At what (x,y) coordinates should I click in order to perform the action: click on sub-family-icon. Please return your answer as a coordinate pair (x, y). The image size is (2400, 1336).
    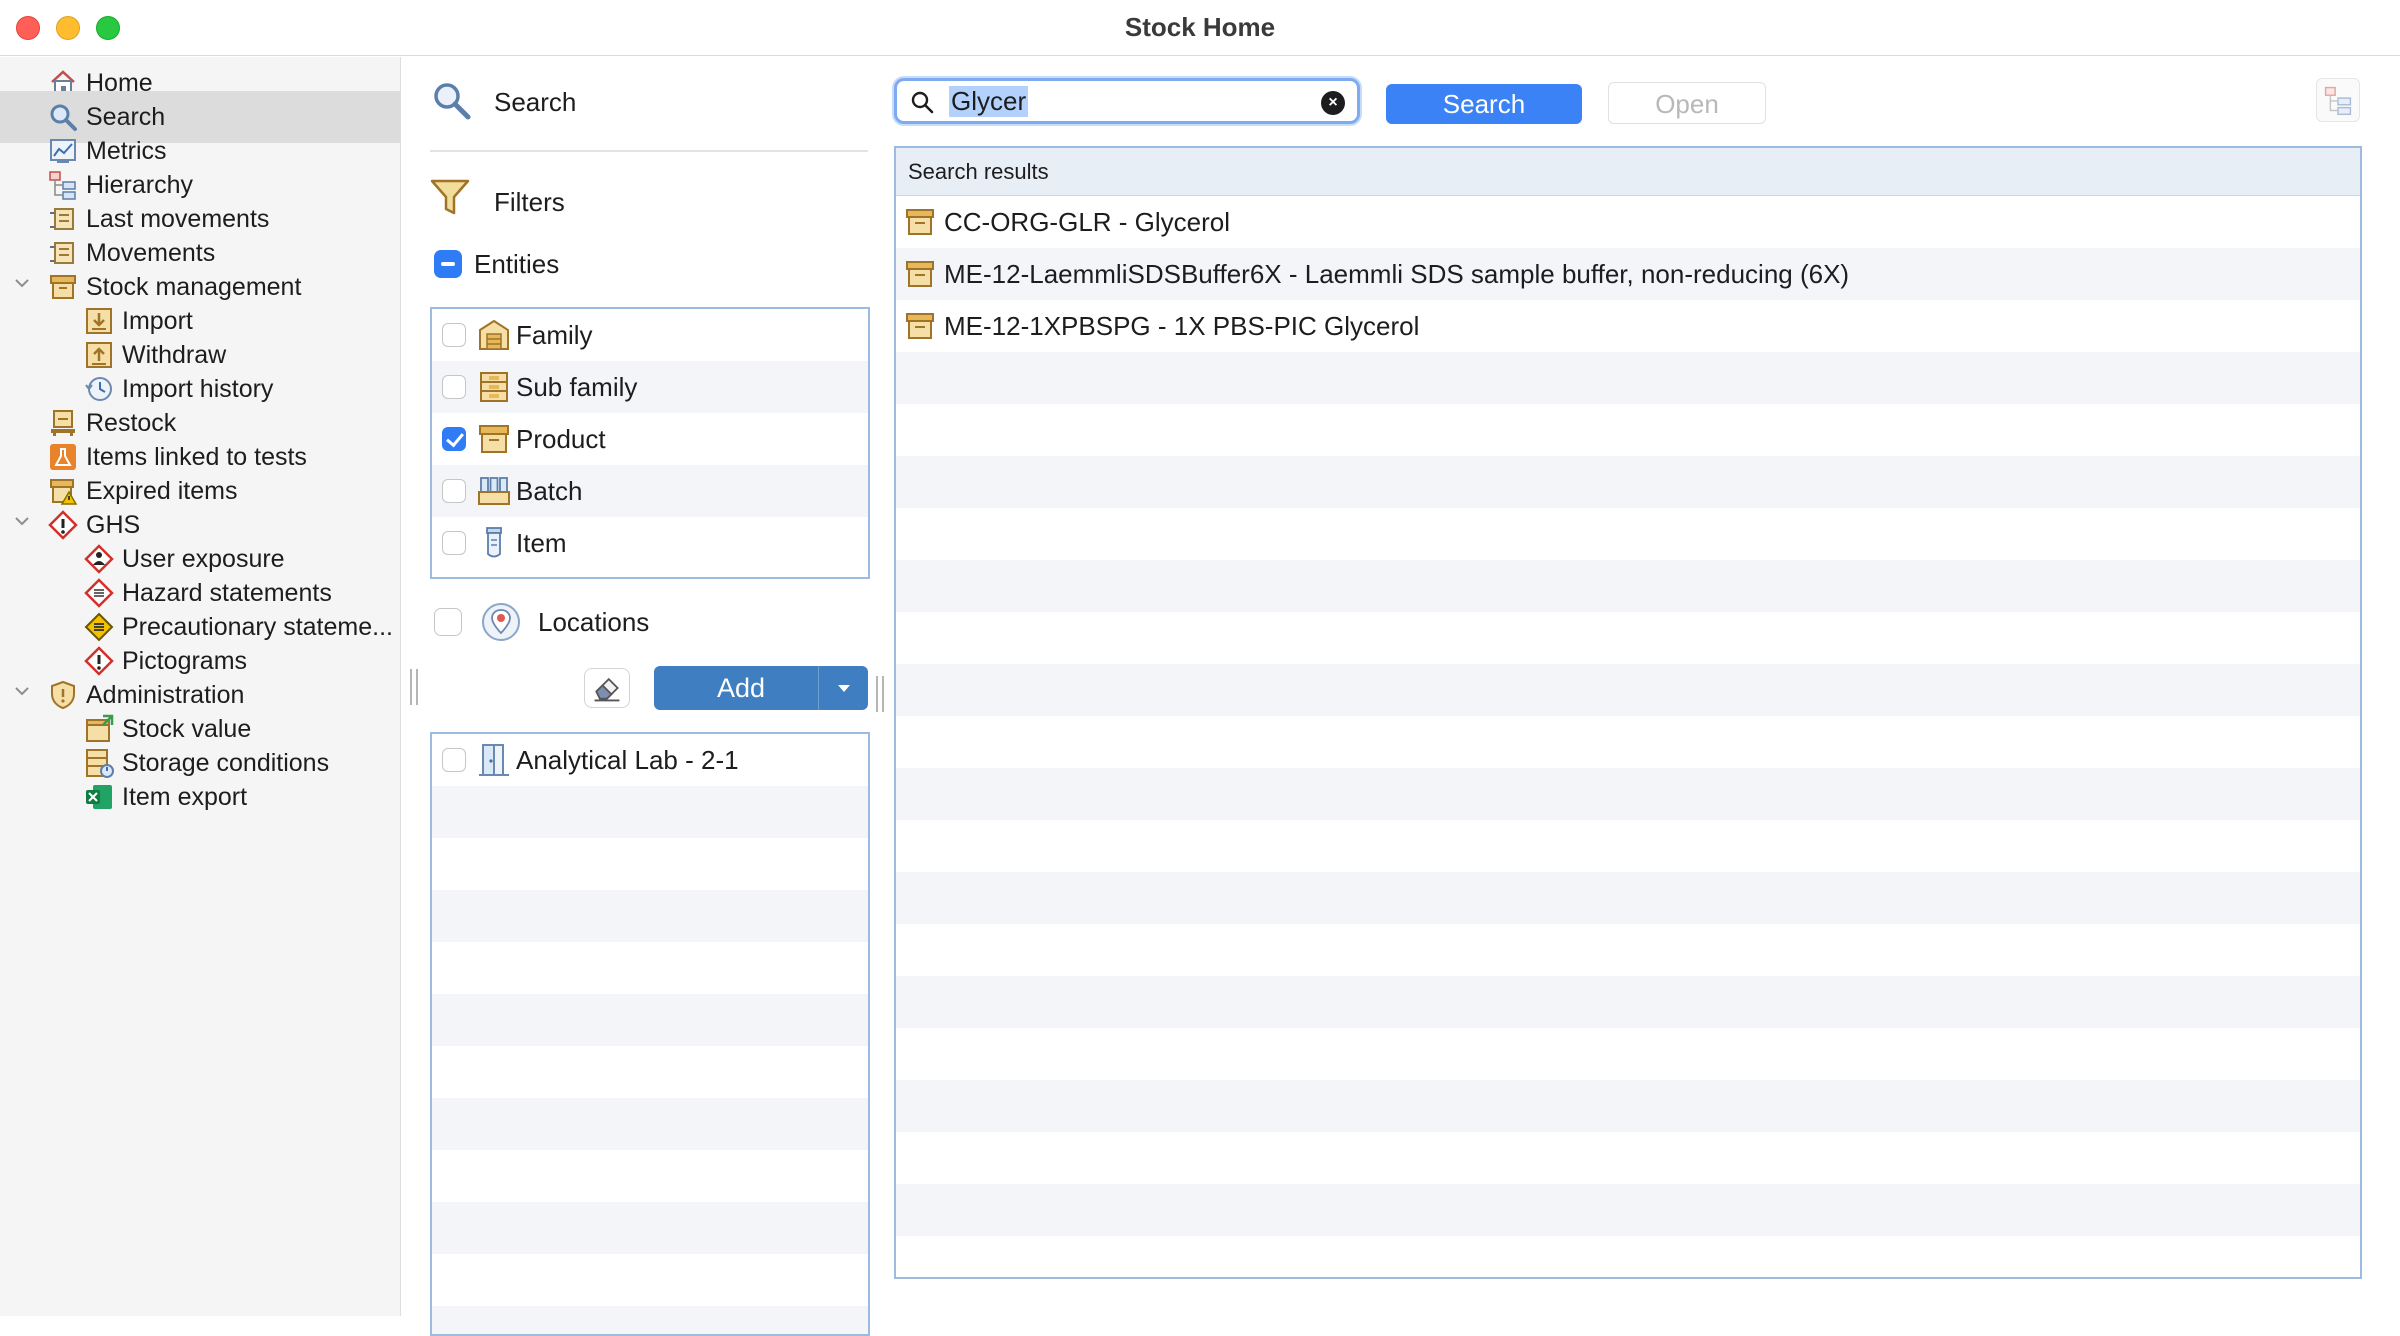
    Looking at the image, I should click on (494, 387).